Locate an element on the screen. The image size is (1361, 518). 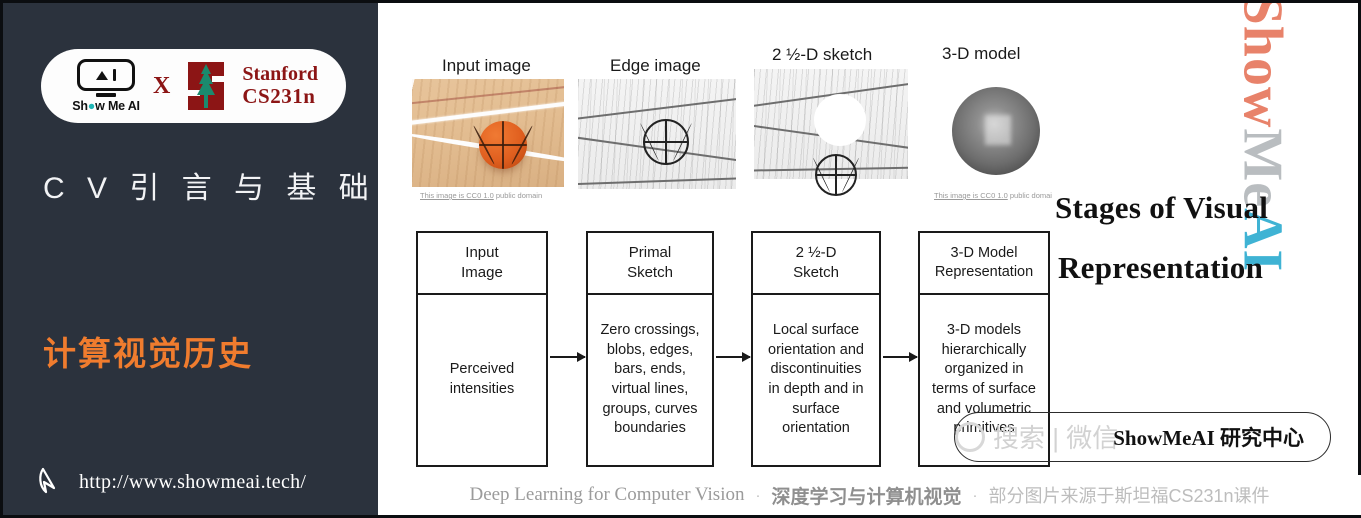
showmeai-research-badge: ShowMeAI 研究中心 is located at coordinates (1142, 437).